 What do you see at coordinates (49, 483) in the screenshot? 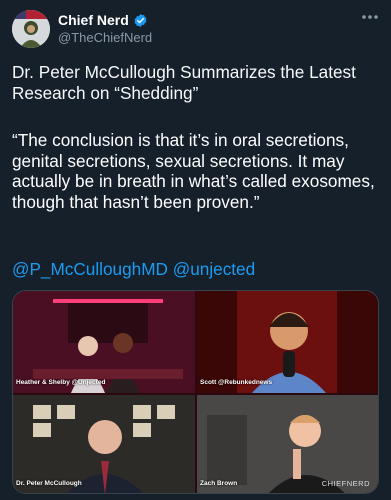
I see `tile-caption: Dr. Peter McCullough` at bounding box center [49, 483].